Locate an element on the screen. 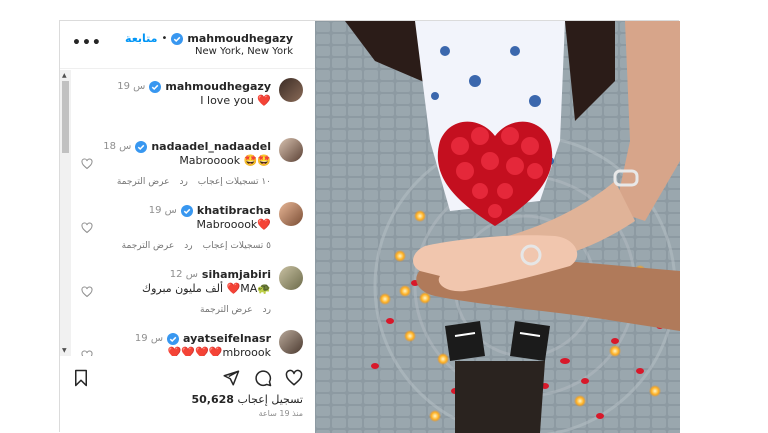 The width and height of the screenshot is (768, 433). comment-item: 19 س ayatseifelnasr ❤️❤️❤️❤️mbroook is located at coordinates (192, 343).